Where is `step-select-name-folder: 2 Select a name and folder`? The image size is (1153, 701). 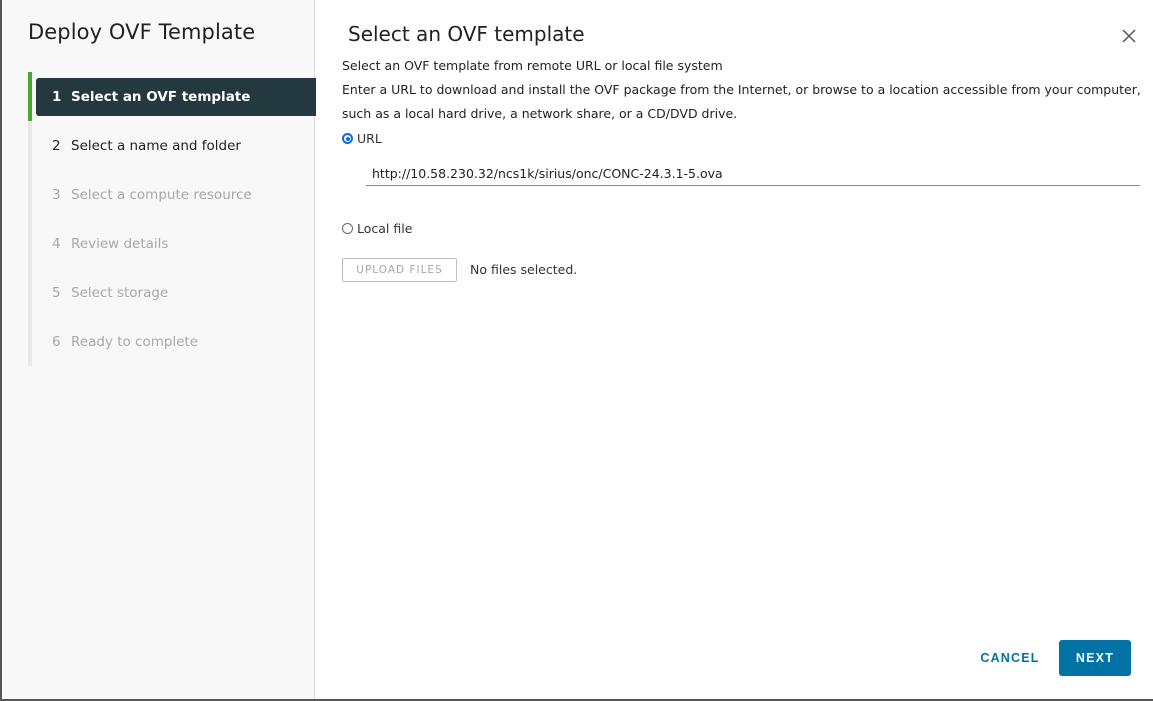
step-select-name-folder: 2 Select a name and folder is located at coordinates (176, 146).